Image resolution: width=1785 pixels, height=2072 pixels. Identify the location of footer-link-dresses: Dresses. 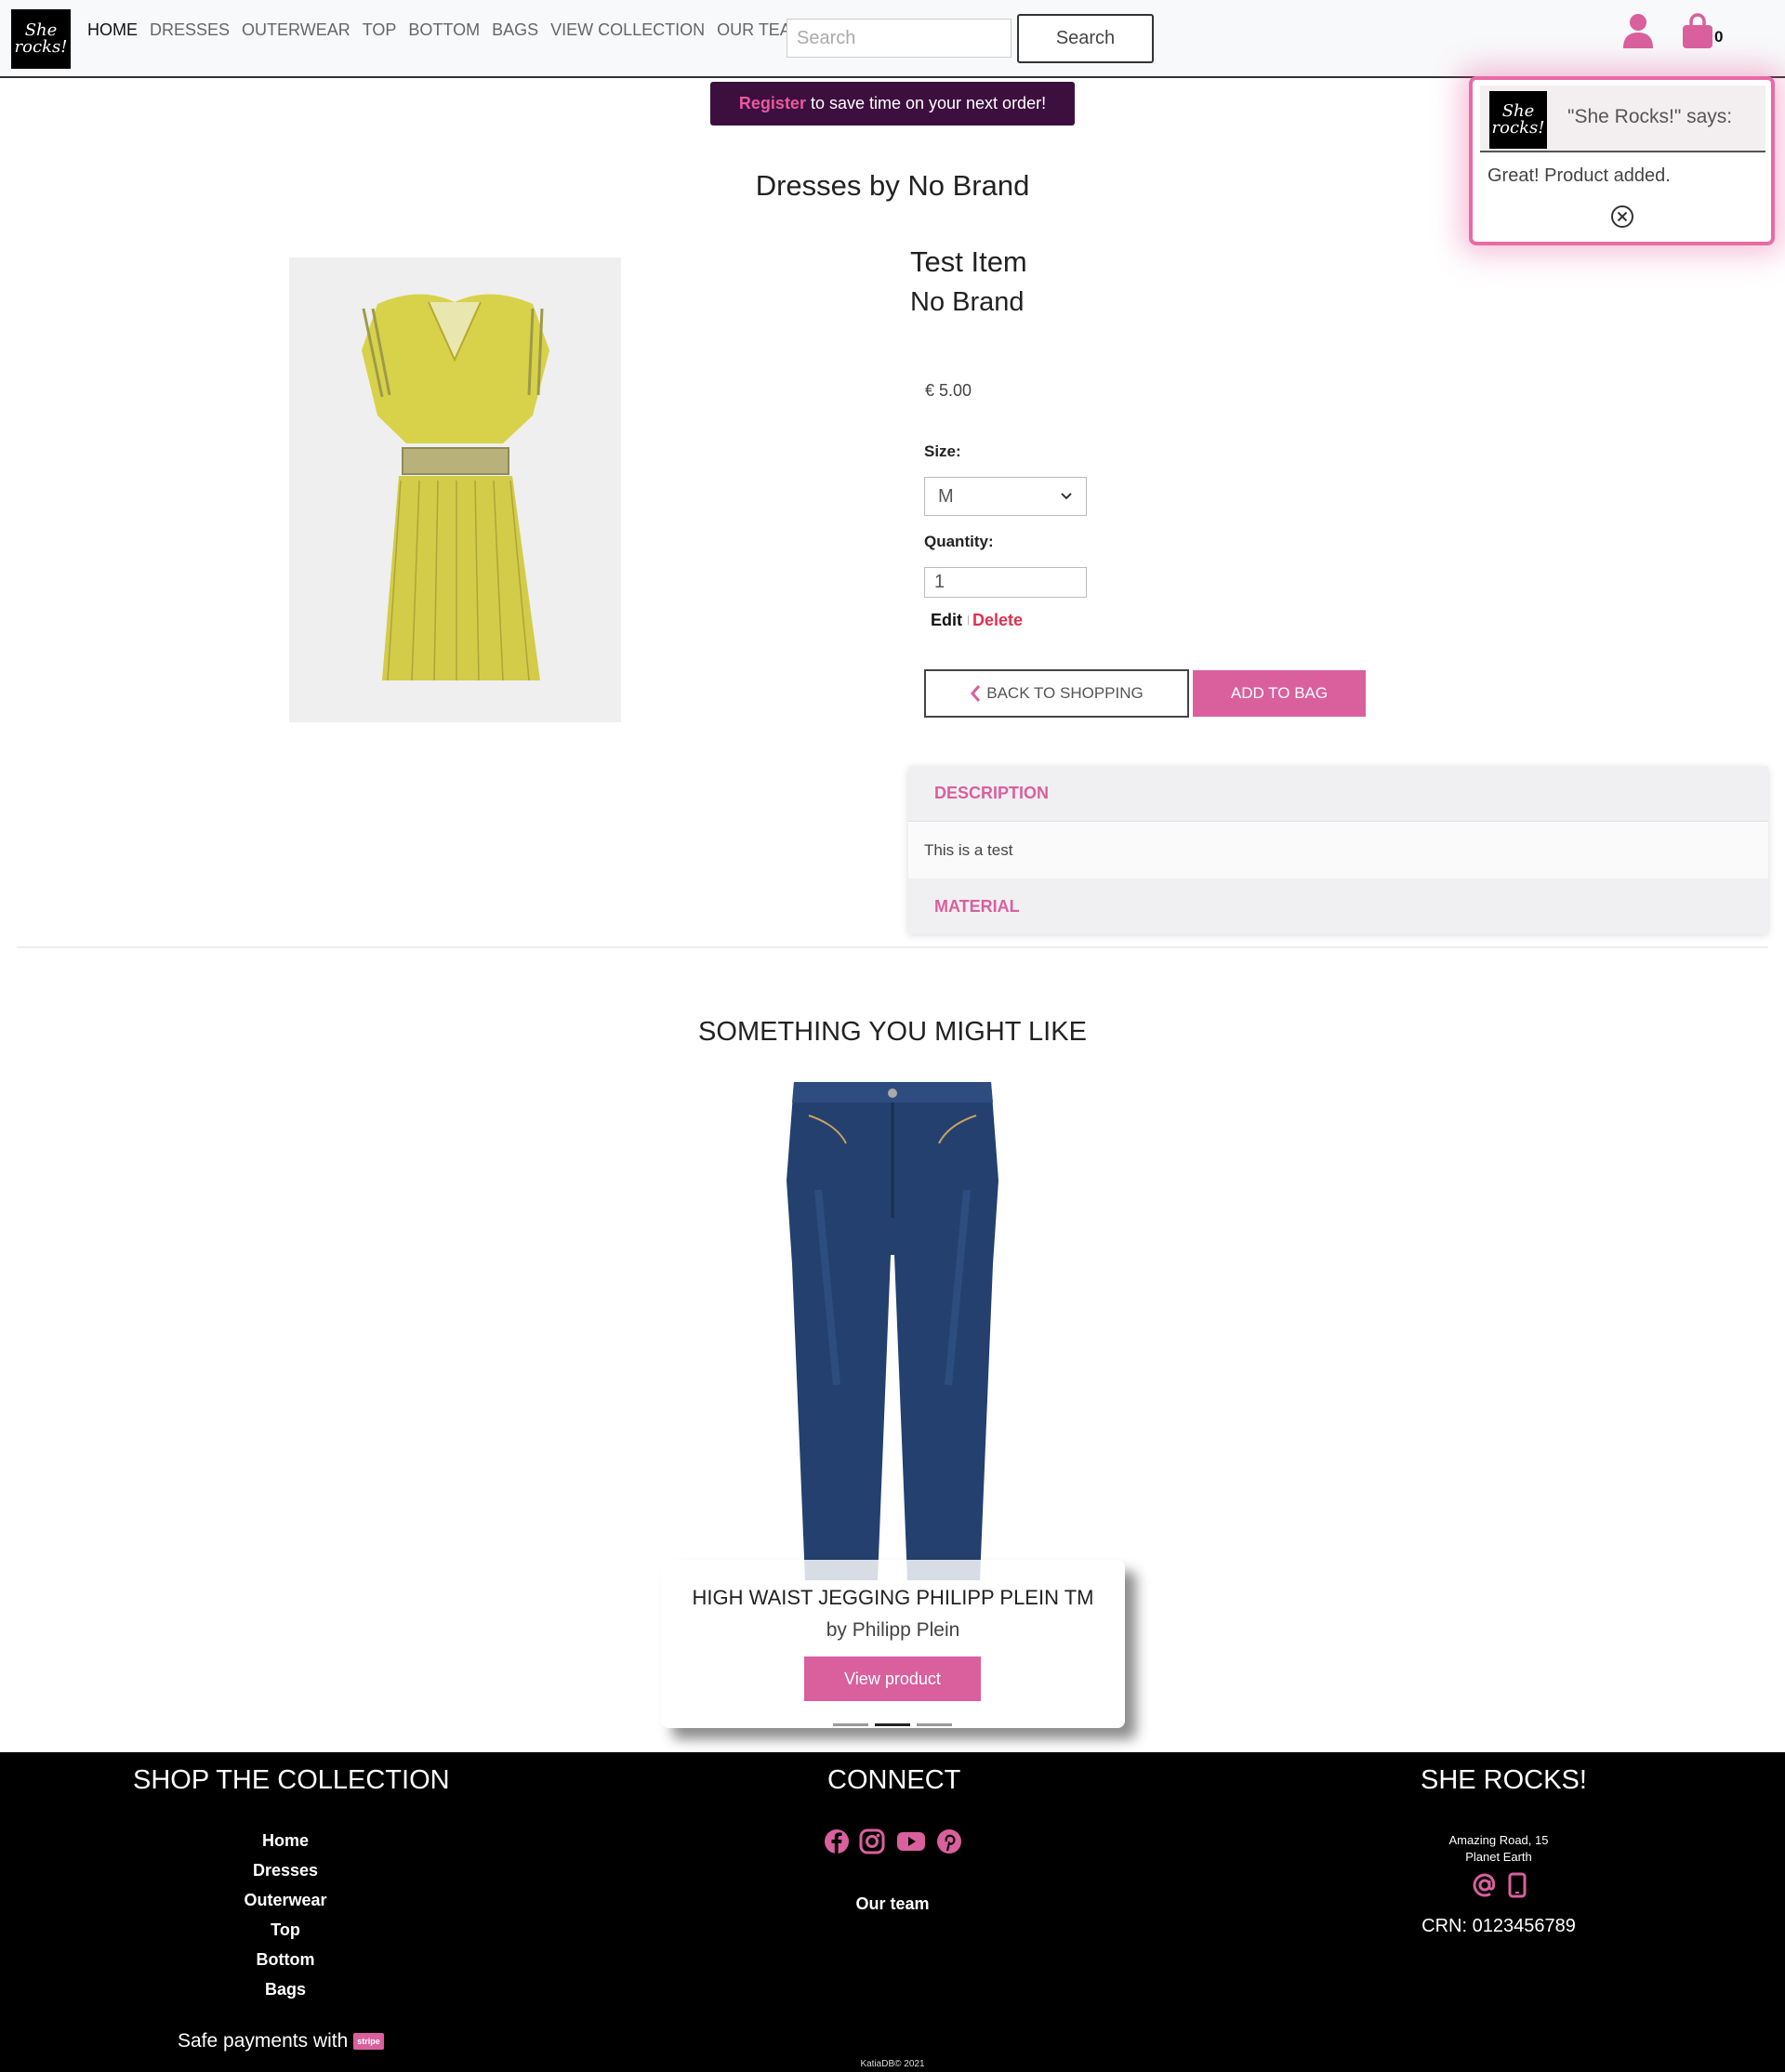
(285, 1871).